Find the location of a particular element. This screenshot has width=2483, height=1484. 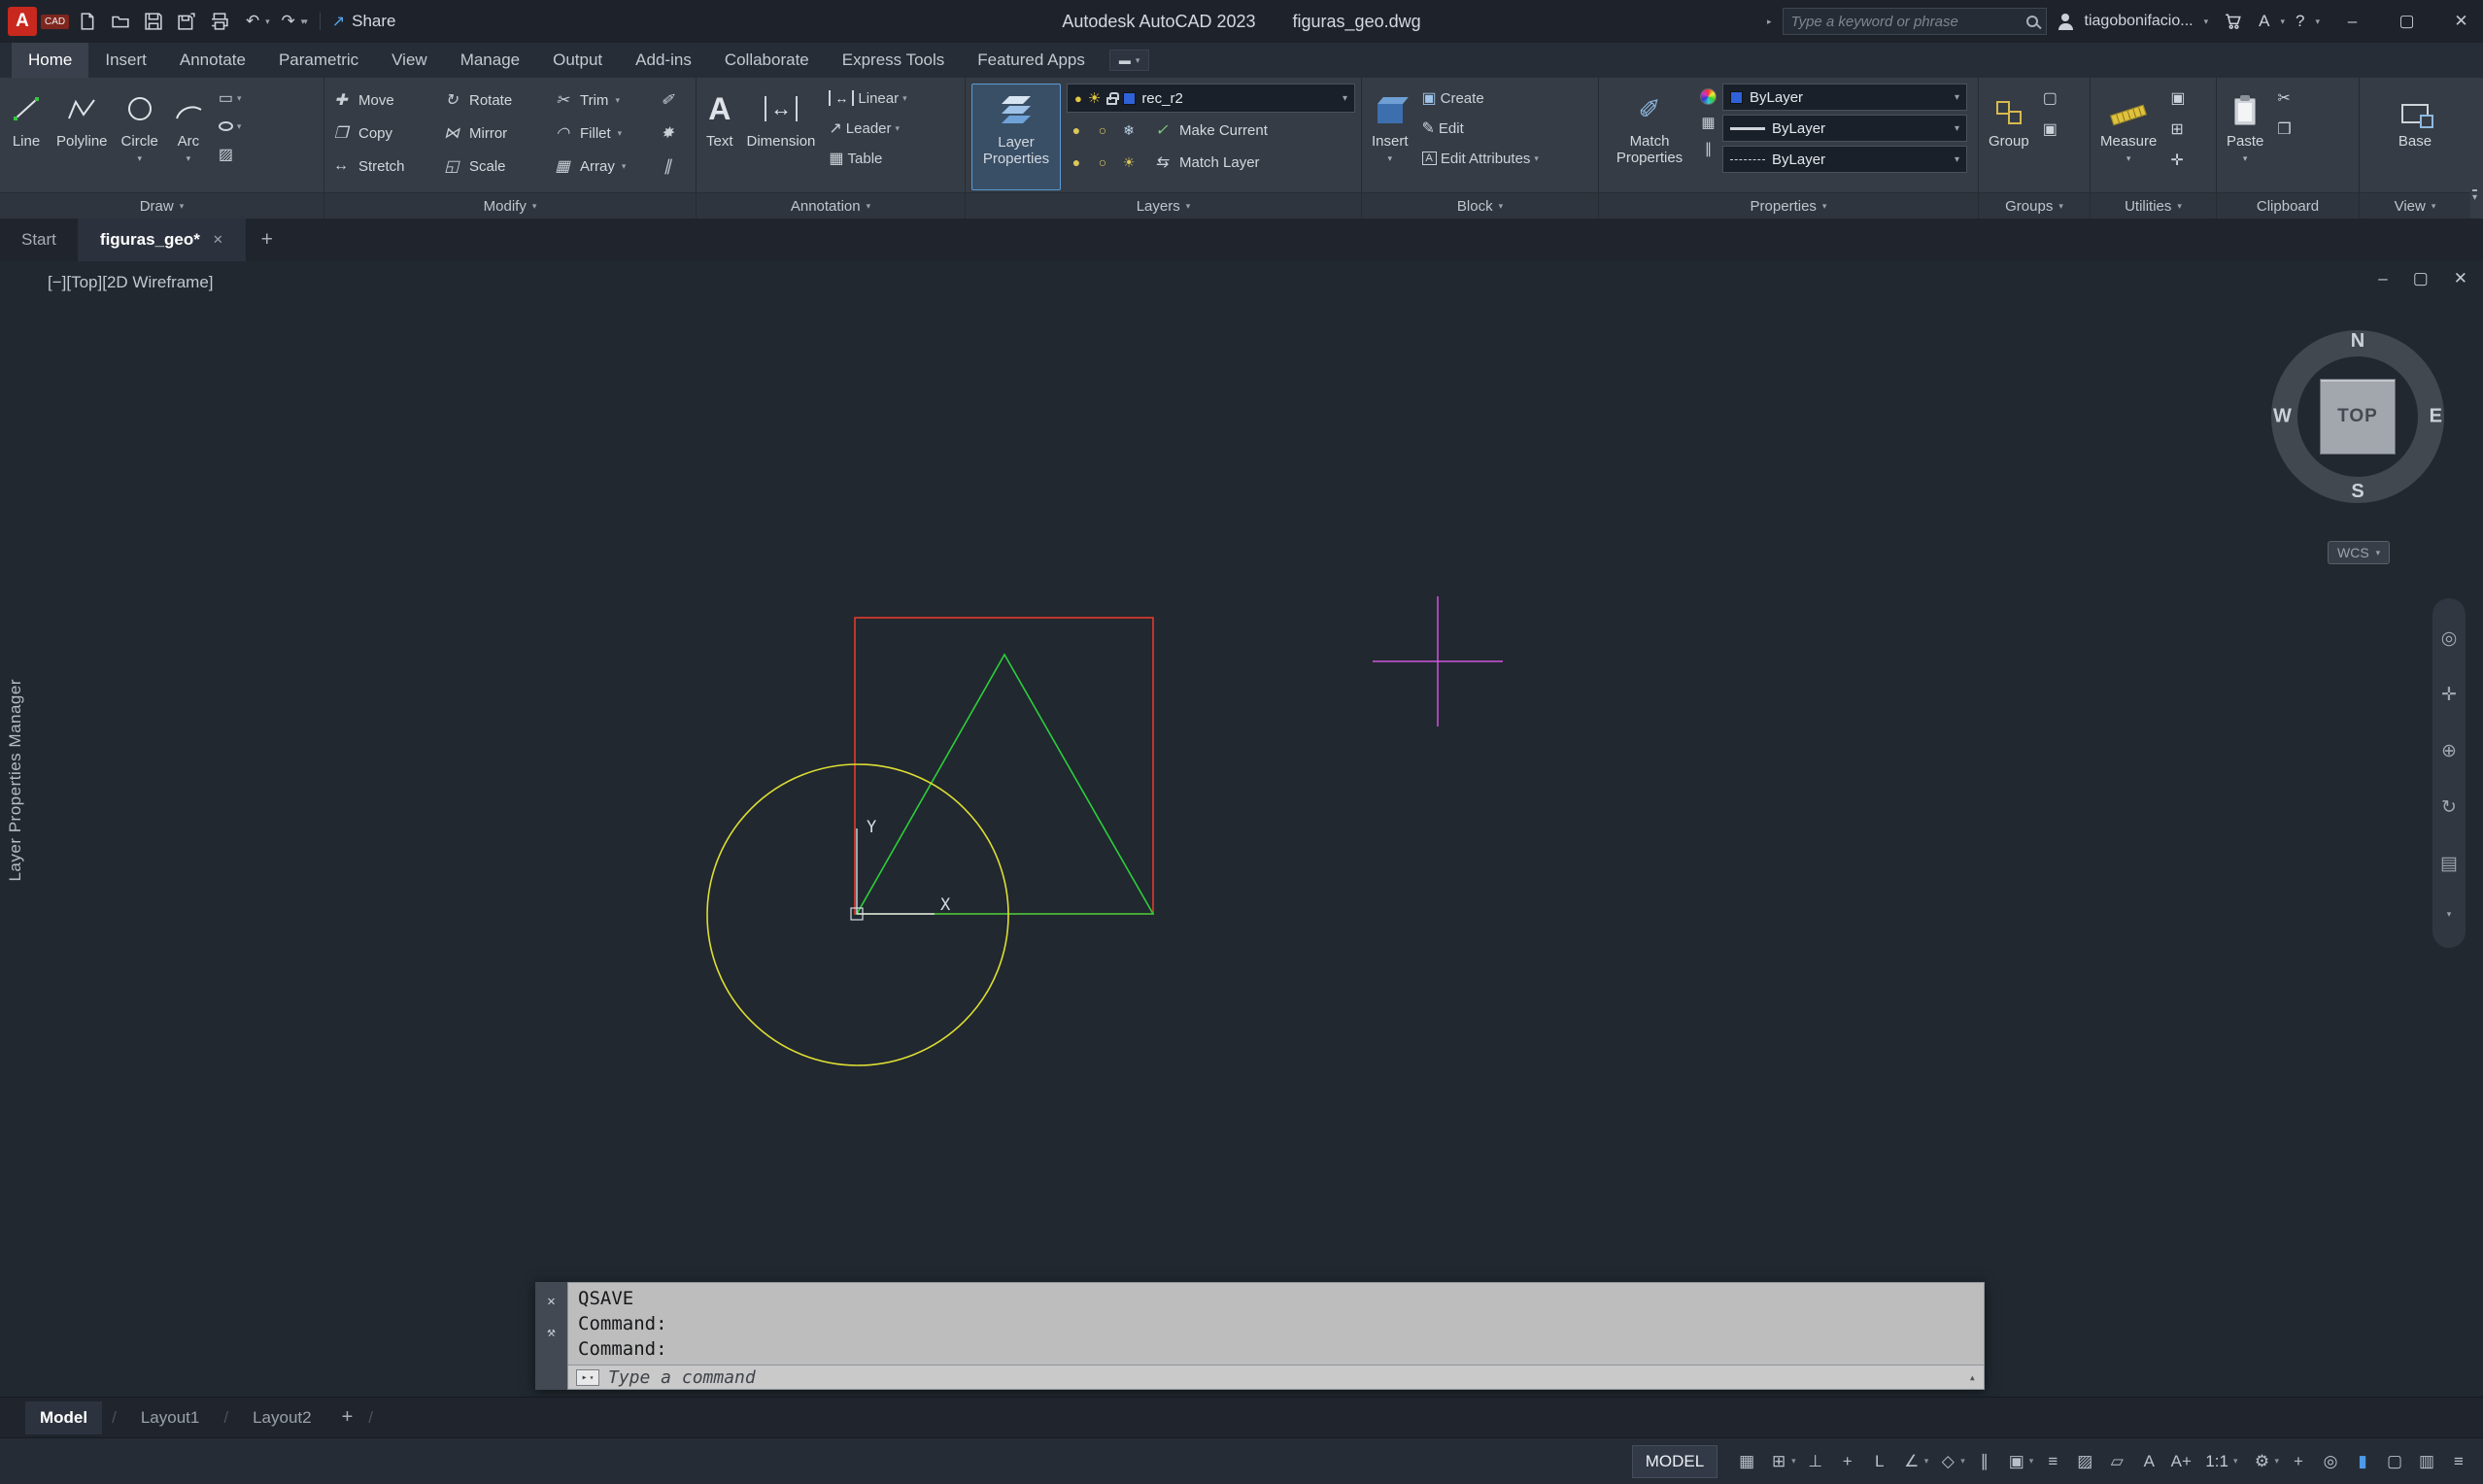

undo-icon: ↶ is located at coordinates (252, 21).